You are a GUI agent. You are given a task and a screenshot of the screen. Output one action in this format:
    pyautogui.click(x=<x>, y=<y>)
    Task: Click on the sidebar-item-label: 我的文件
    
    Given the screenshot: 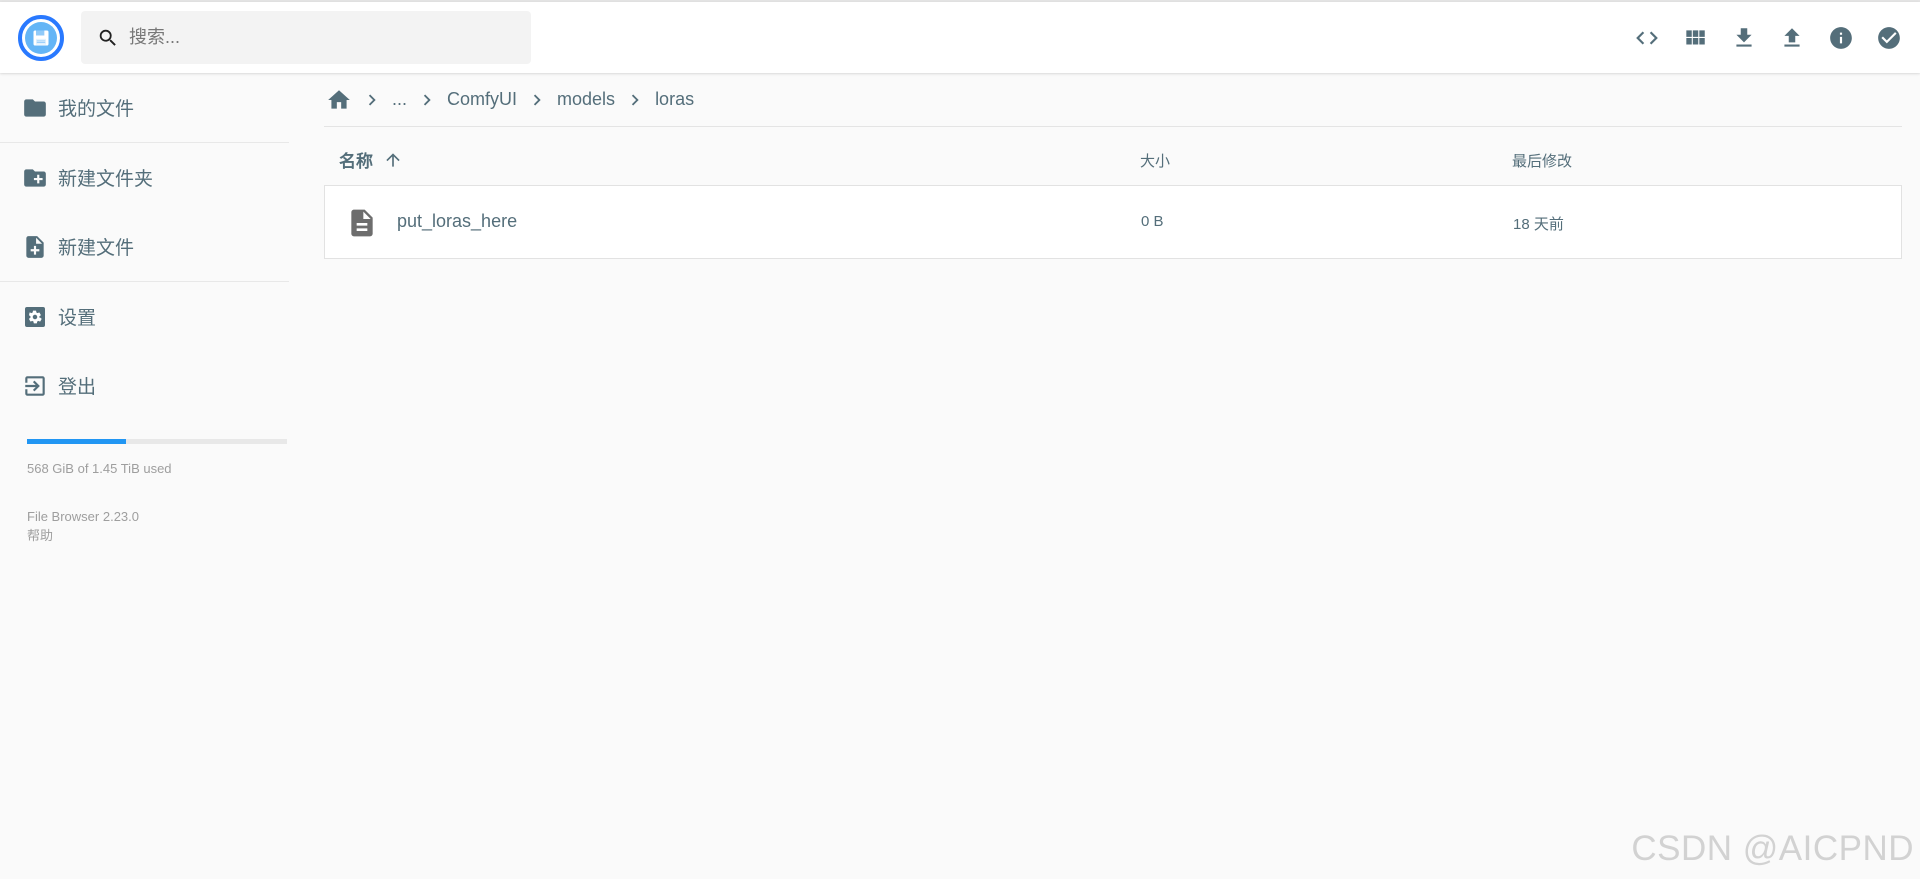 What is the action you would take?
    pyautogui.click(x=96, y=109)
    